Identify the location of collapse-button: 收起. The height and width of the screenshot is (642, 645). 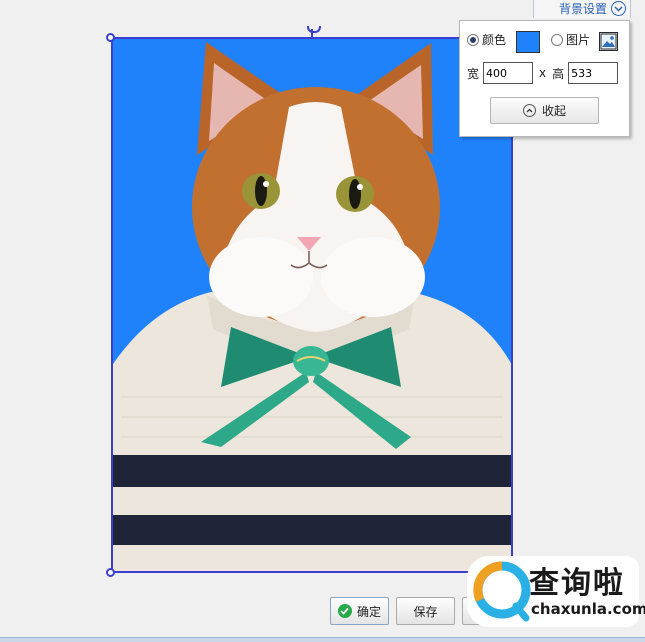
(544, 110).